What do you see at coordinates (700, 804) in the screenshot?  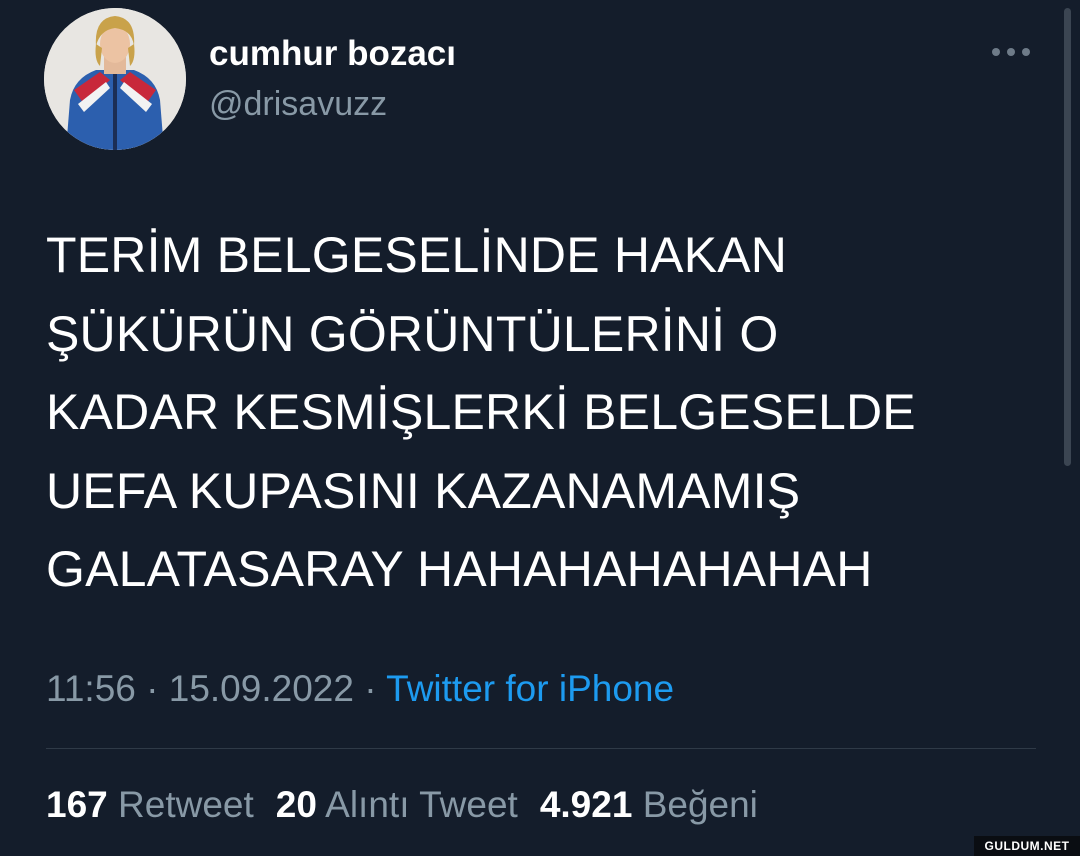 I see `likes-label: Beğeni` at bounding box center [700, 804].